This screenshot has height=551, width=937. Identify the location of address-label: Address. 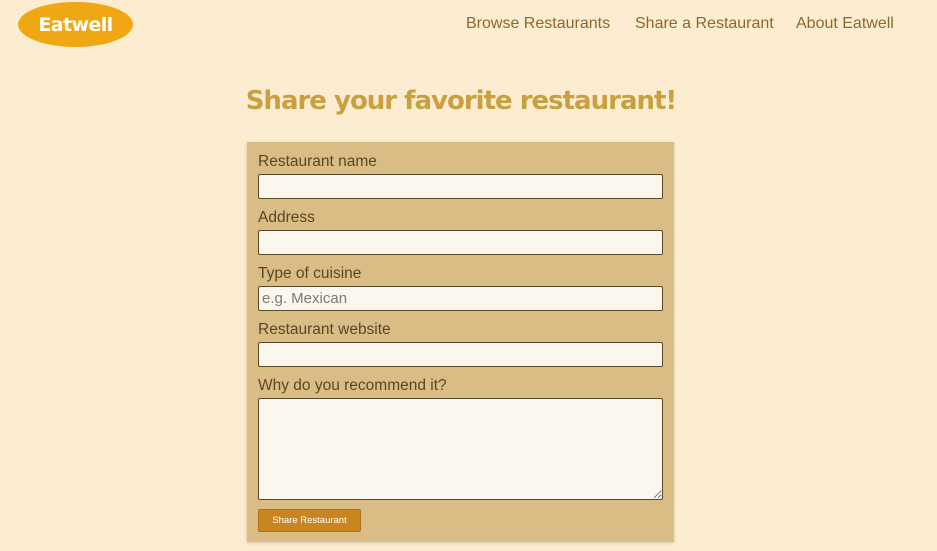
(286, 217).